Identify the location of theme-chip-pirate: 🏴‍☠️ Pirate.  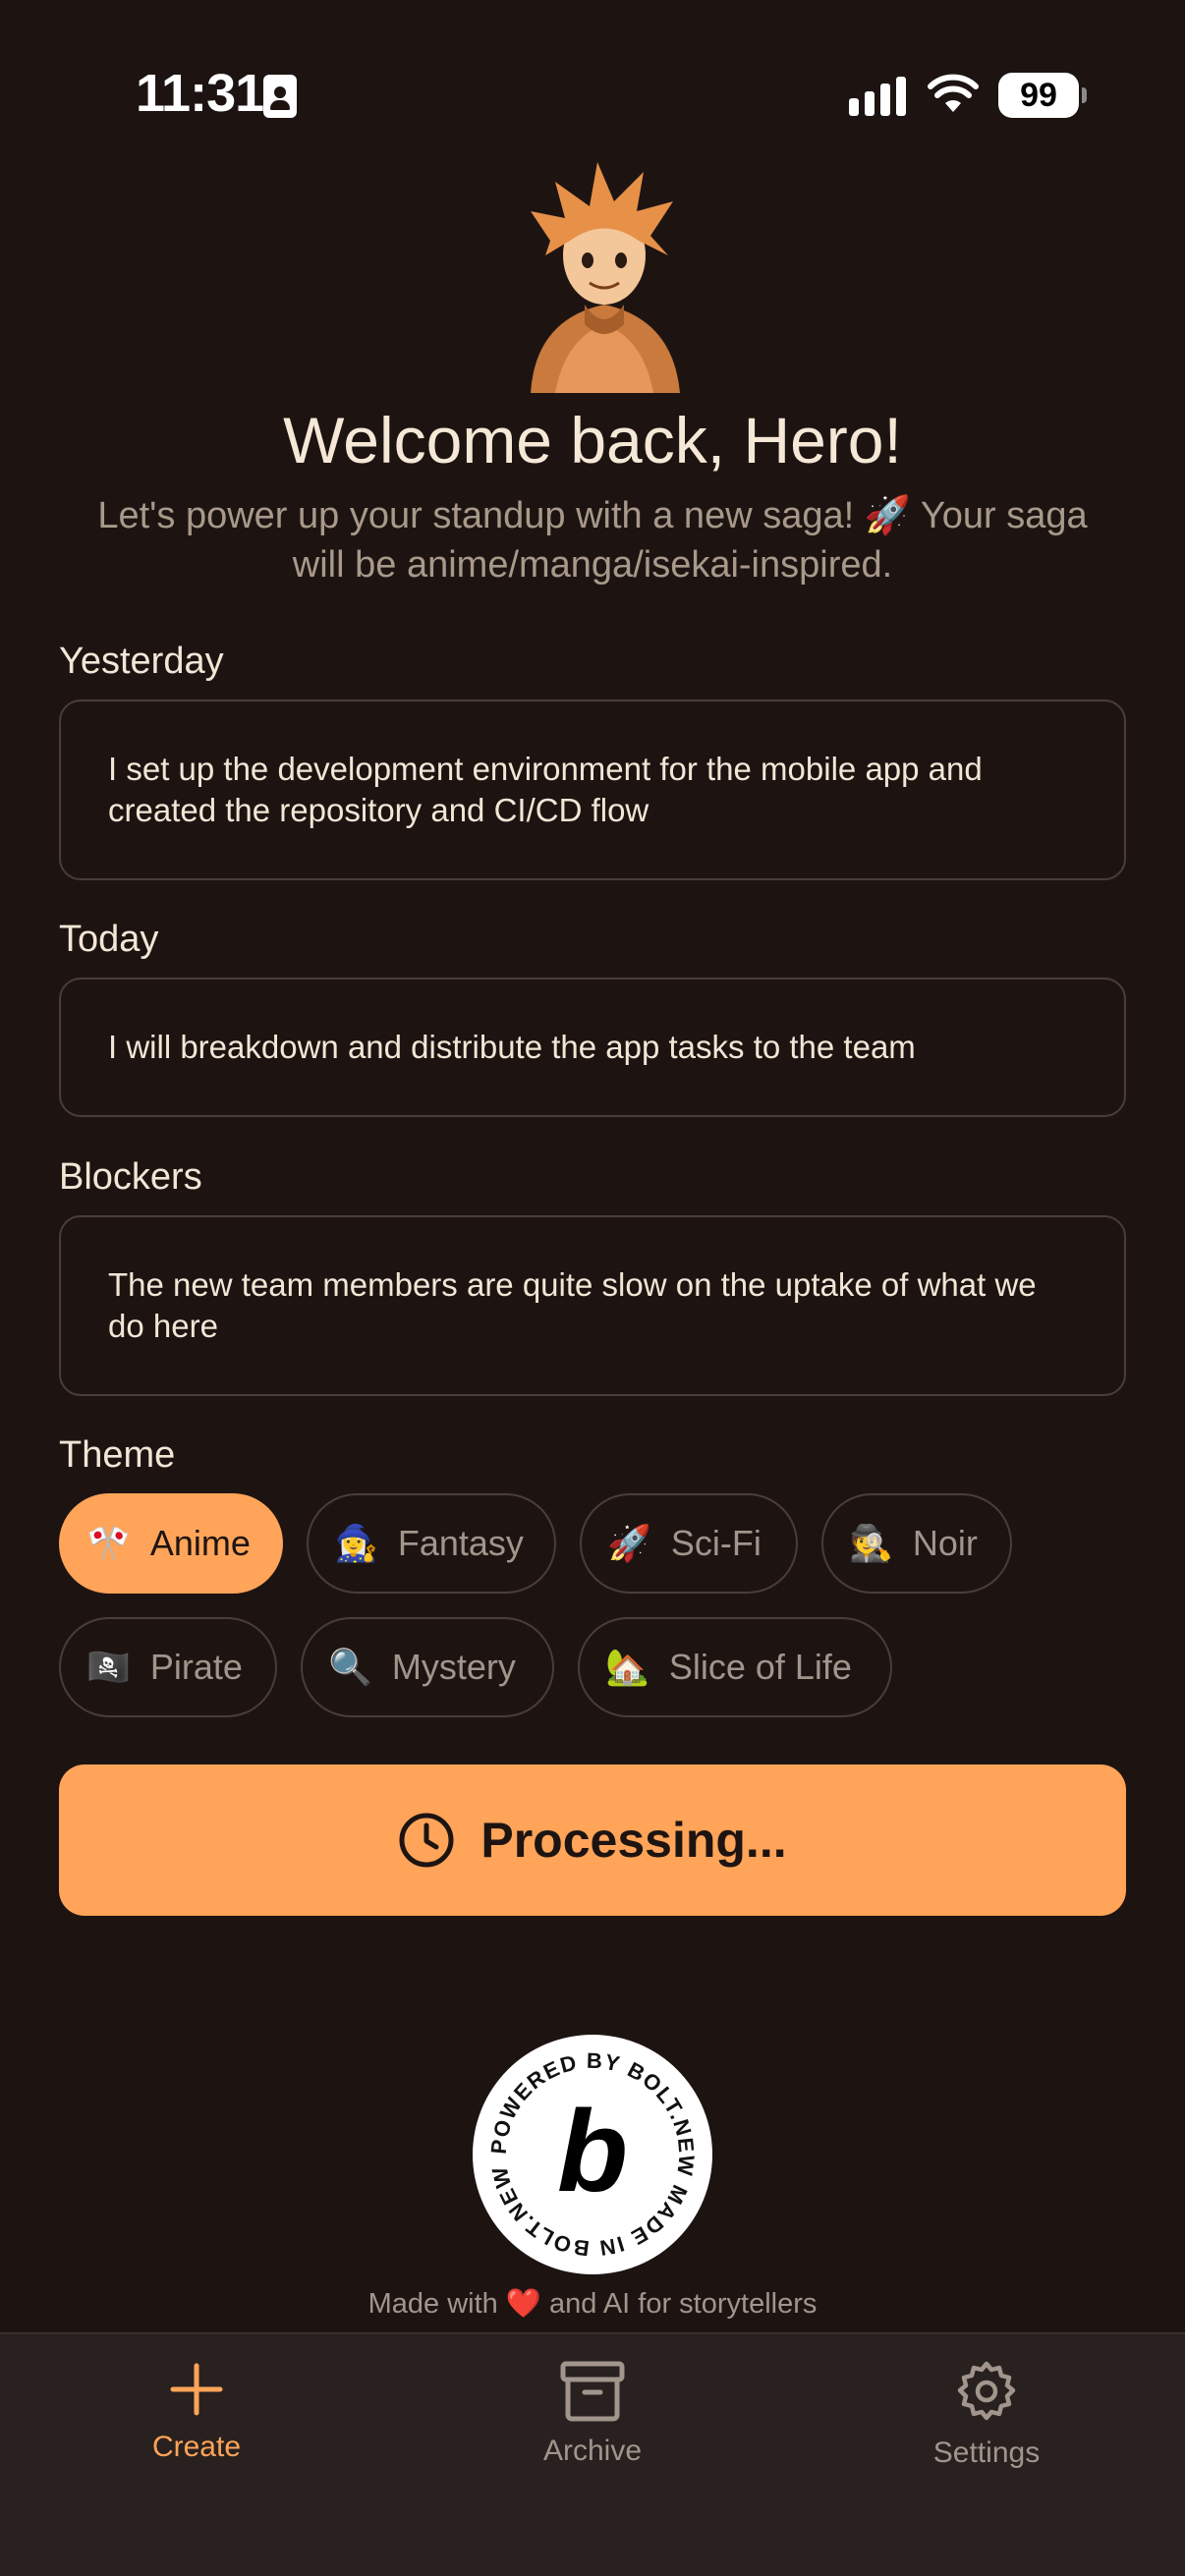
(168, 1667).